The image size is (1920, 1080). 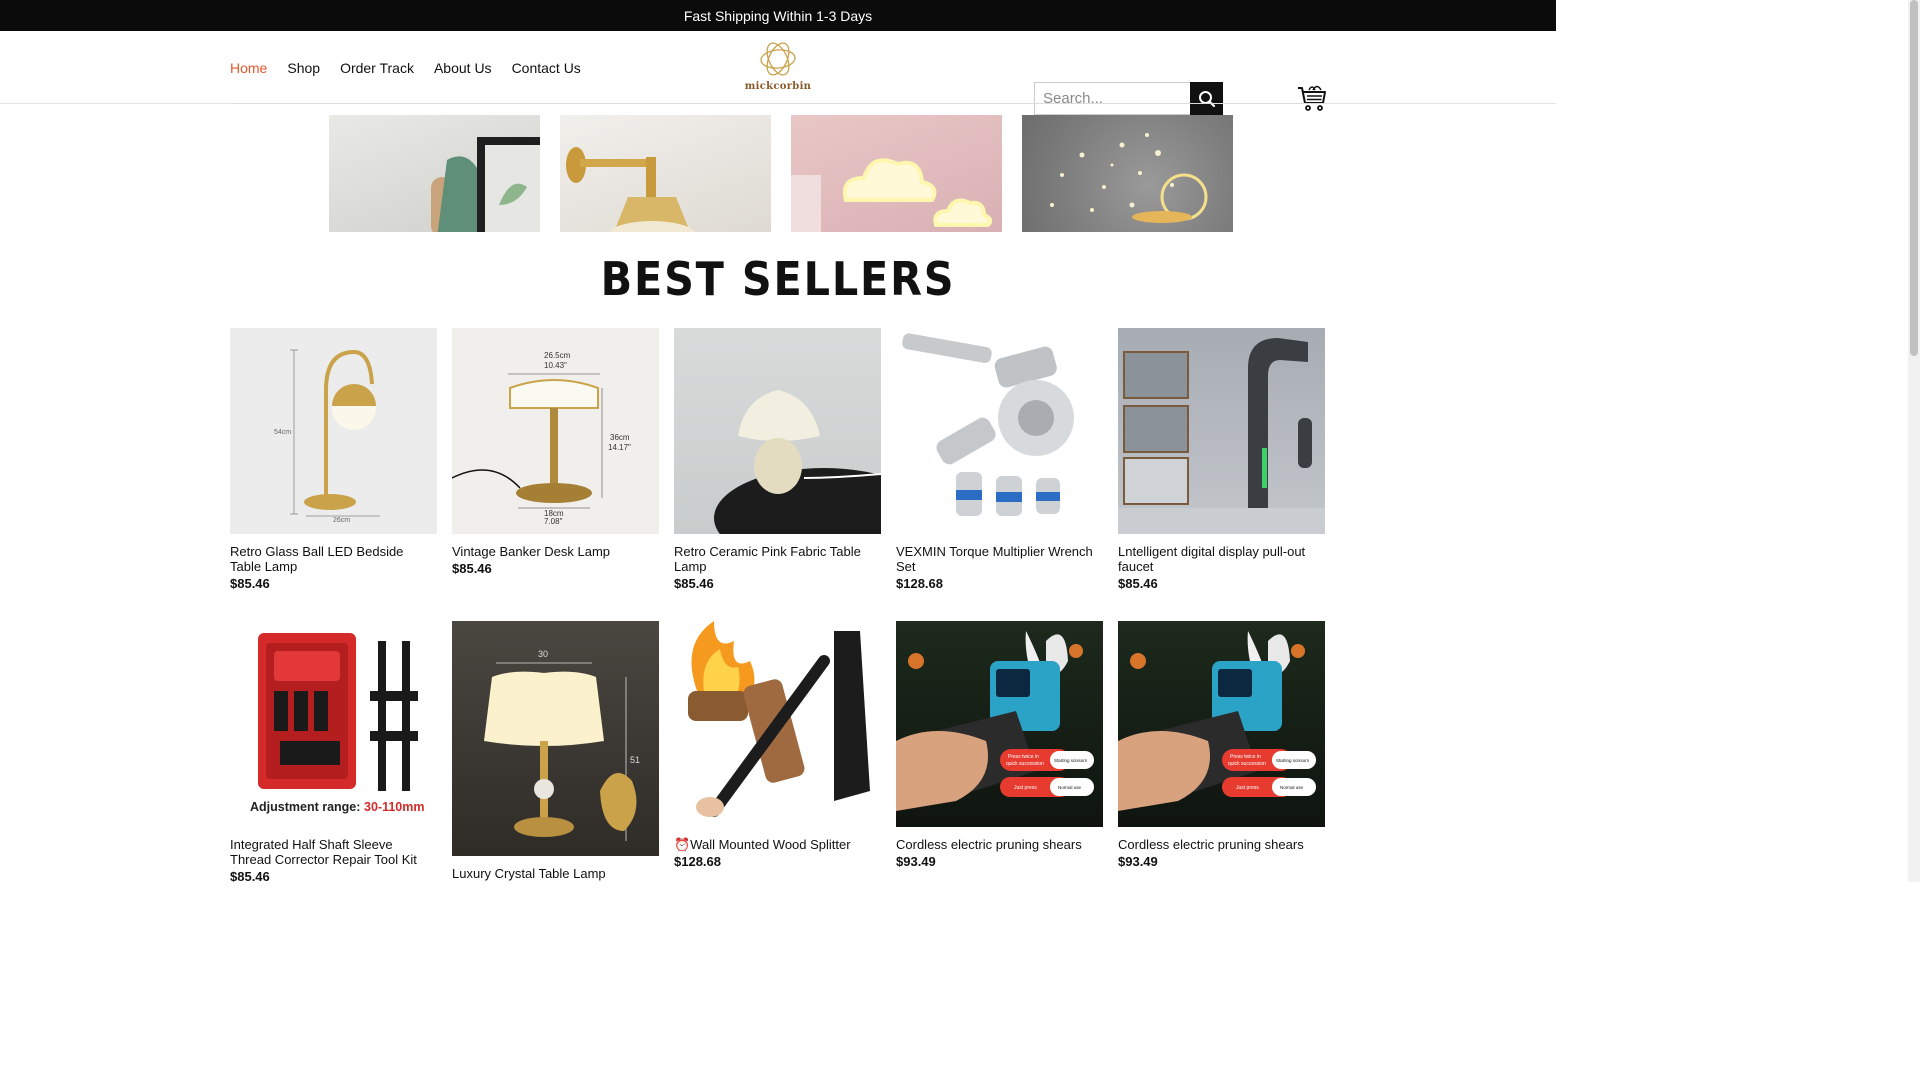 What do you see at coordinates (777, 559) in the screenshot?
I see `product-name: Retro Ceramic Pink Fabric Table Lamp` at bounding box center [777, 559].